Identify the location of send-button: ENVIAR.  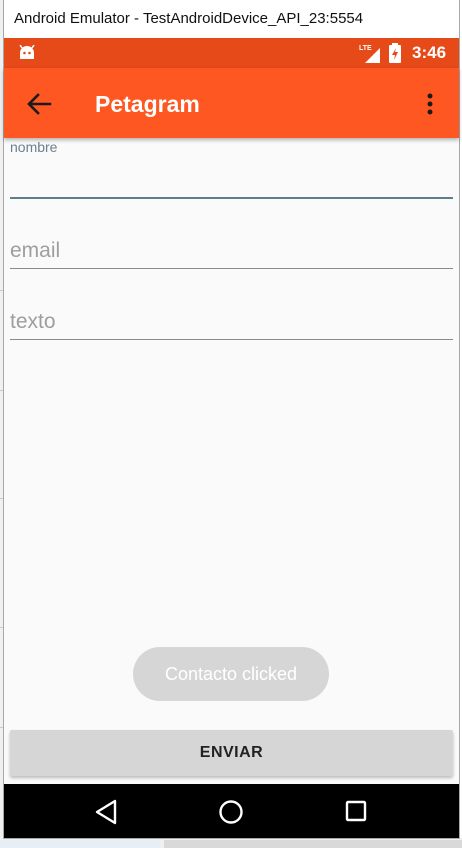
(231, 753).